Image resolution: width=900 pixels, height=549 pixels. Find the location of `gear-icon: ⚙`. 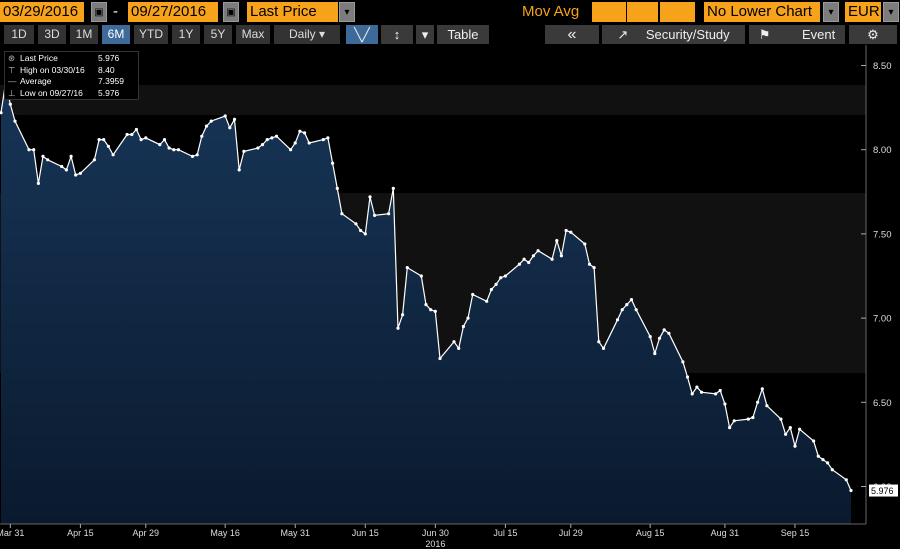

gear-icon: ⚙ is located at coordinates (873, 34).